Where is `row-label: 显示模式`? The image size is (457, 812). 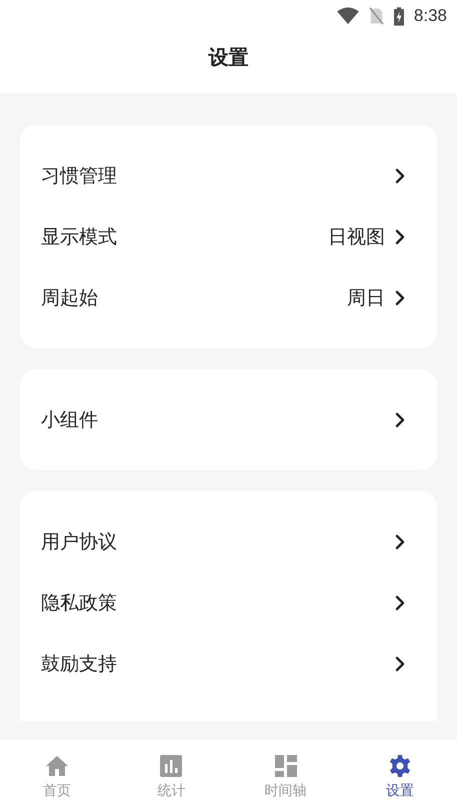 row-label: 显示模式 is located at coordinates (79, 237).